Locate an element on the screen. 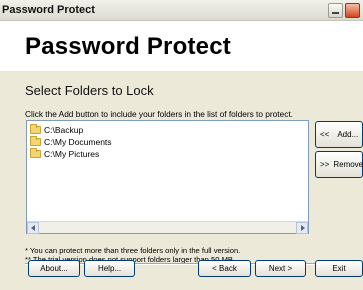  exit-button: Exit is located at coordinates (339, 268).